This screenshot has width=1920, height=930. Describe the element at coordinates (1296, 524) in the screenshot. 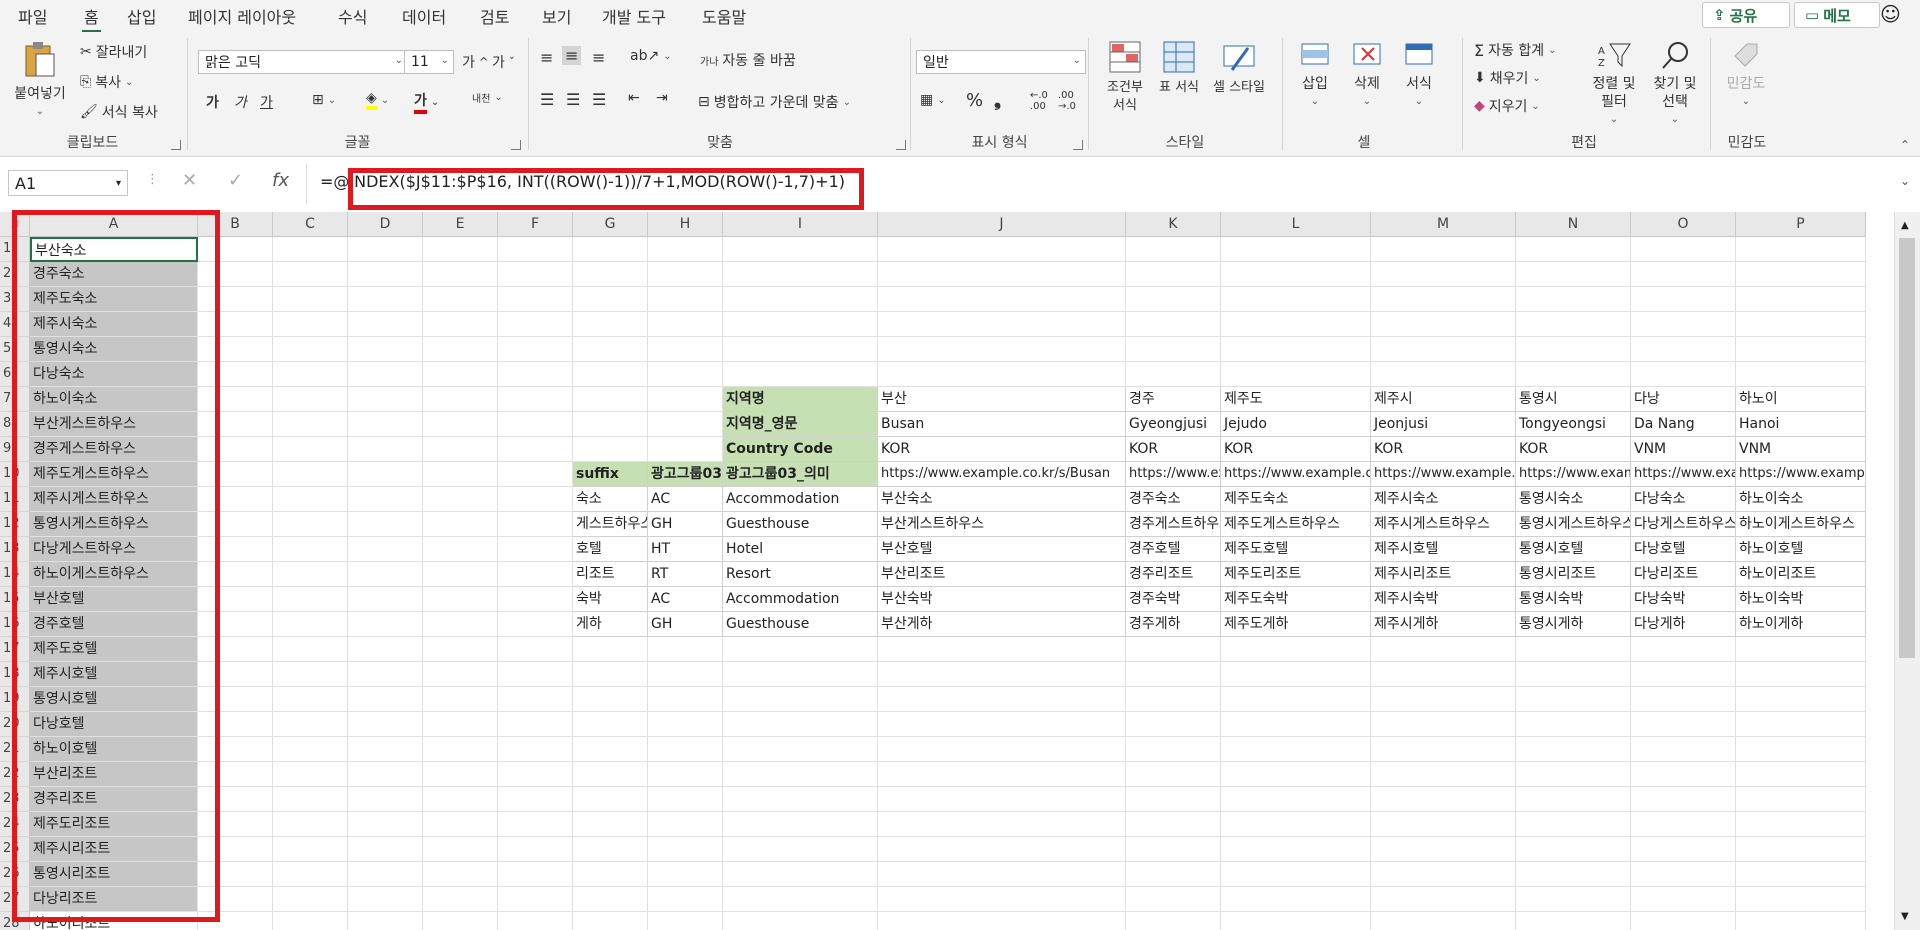

I see `cell-L12: 제주도게스트하우스` at that location.